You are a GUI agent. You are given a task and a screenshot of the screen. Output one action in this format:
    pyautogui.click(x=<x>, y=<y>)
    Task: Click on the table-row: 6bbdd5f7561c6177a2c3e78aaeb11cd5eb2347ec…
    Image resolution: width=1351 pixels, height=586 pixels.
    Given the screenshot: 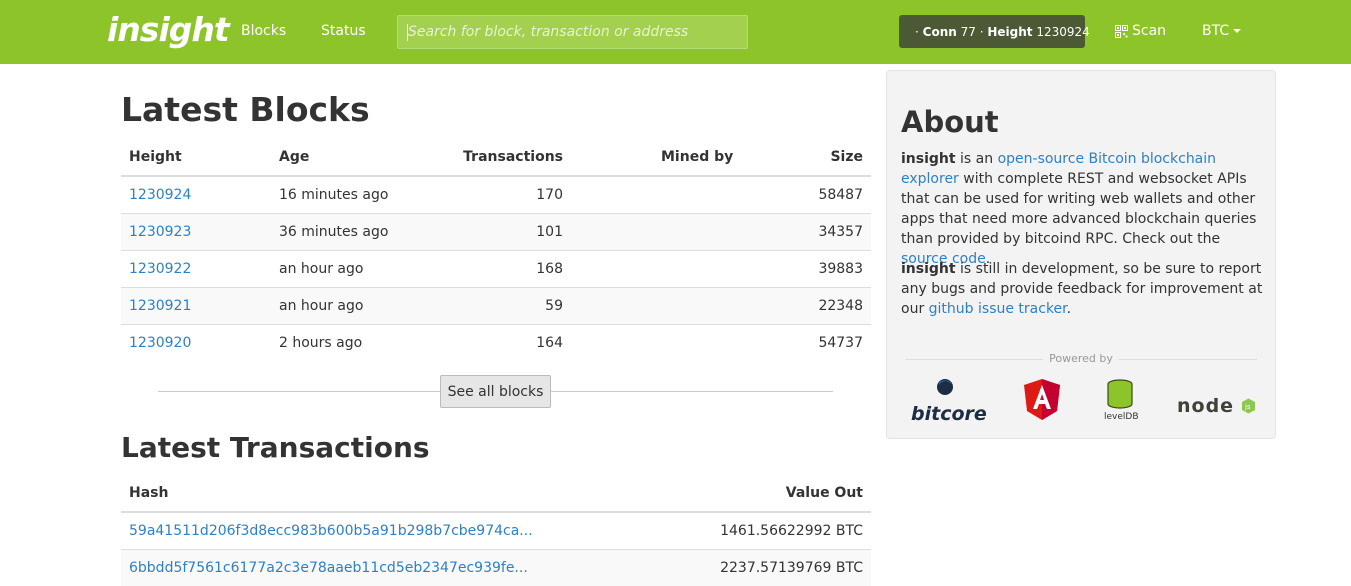 What is the action you would take?
    pyautogui.click(x=496, y=567)
    